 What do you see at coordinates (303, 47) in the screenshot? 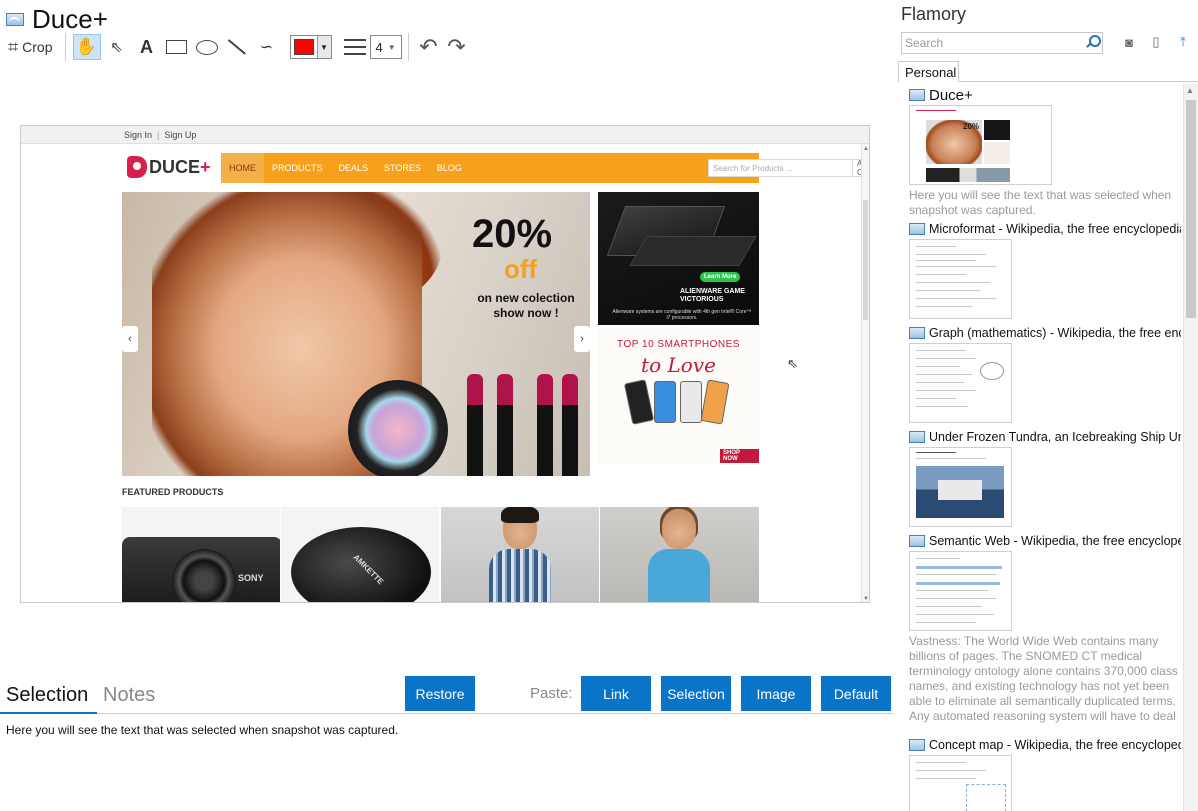
I see `color-swatch` at bounding box center [303, 47].